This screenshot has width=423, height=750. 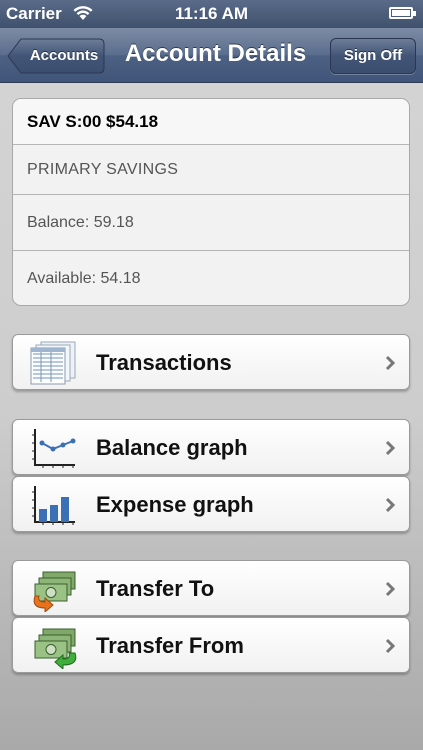 I want to click on page-title: Account Details, so click(x=215, y=53).